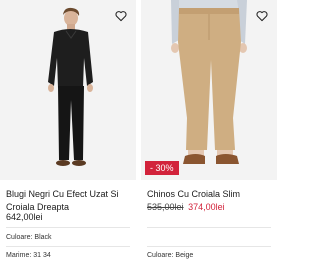 The height and width of the screenshot is (270, 320). What do you see at coordinates (186, 207) in the screenshot?
I see `product-price: 535,00lei 374,00lei` at bounding box center [186, 207].